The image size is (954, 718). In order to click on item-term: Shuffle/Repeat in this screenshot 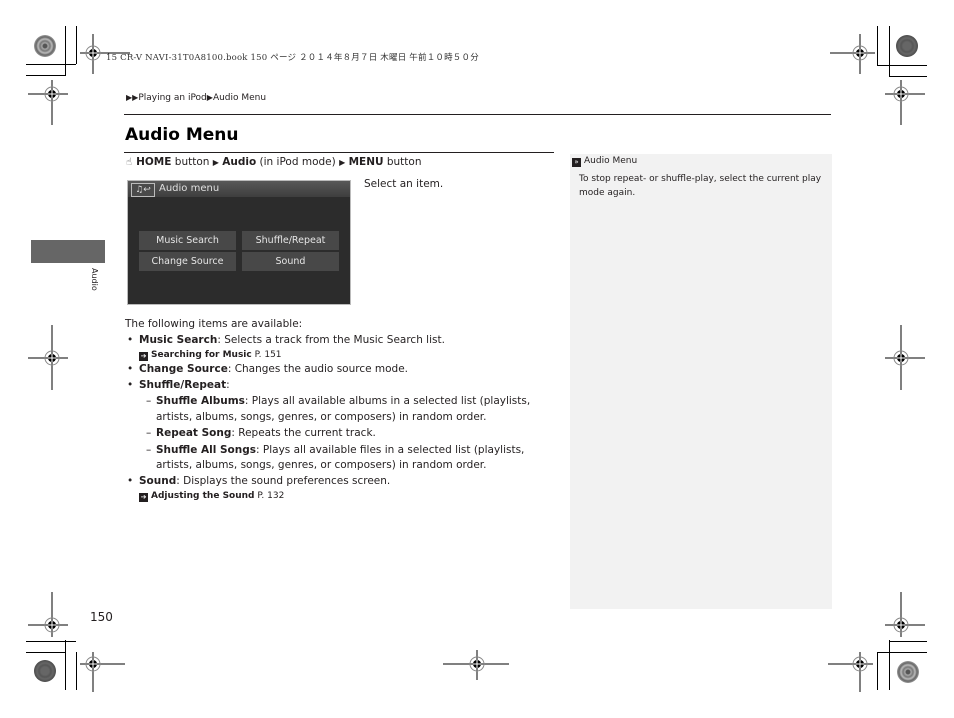, I will do `click(183, 384)`.